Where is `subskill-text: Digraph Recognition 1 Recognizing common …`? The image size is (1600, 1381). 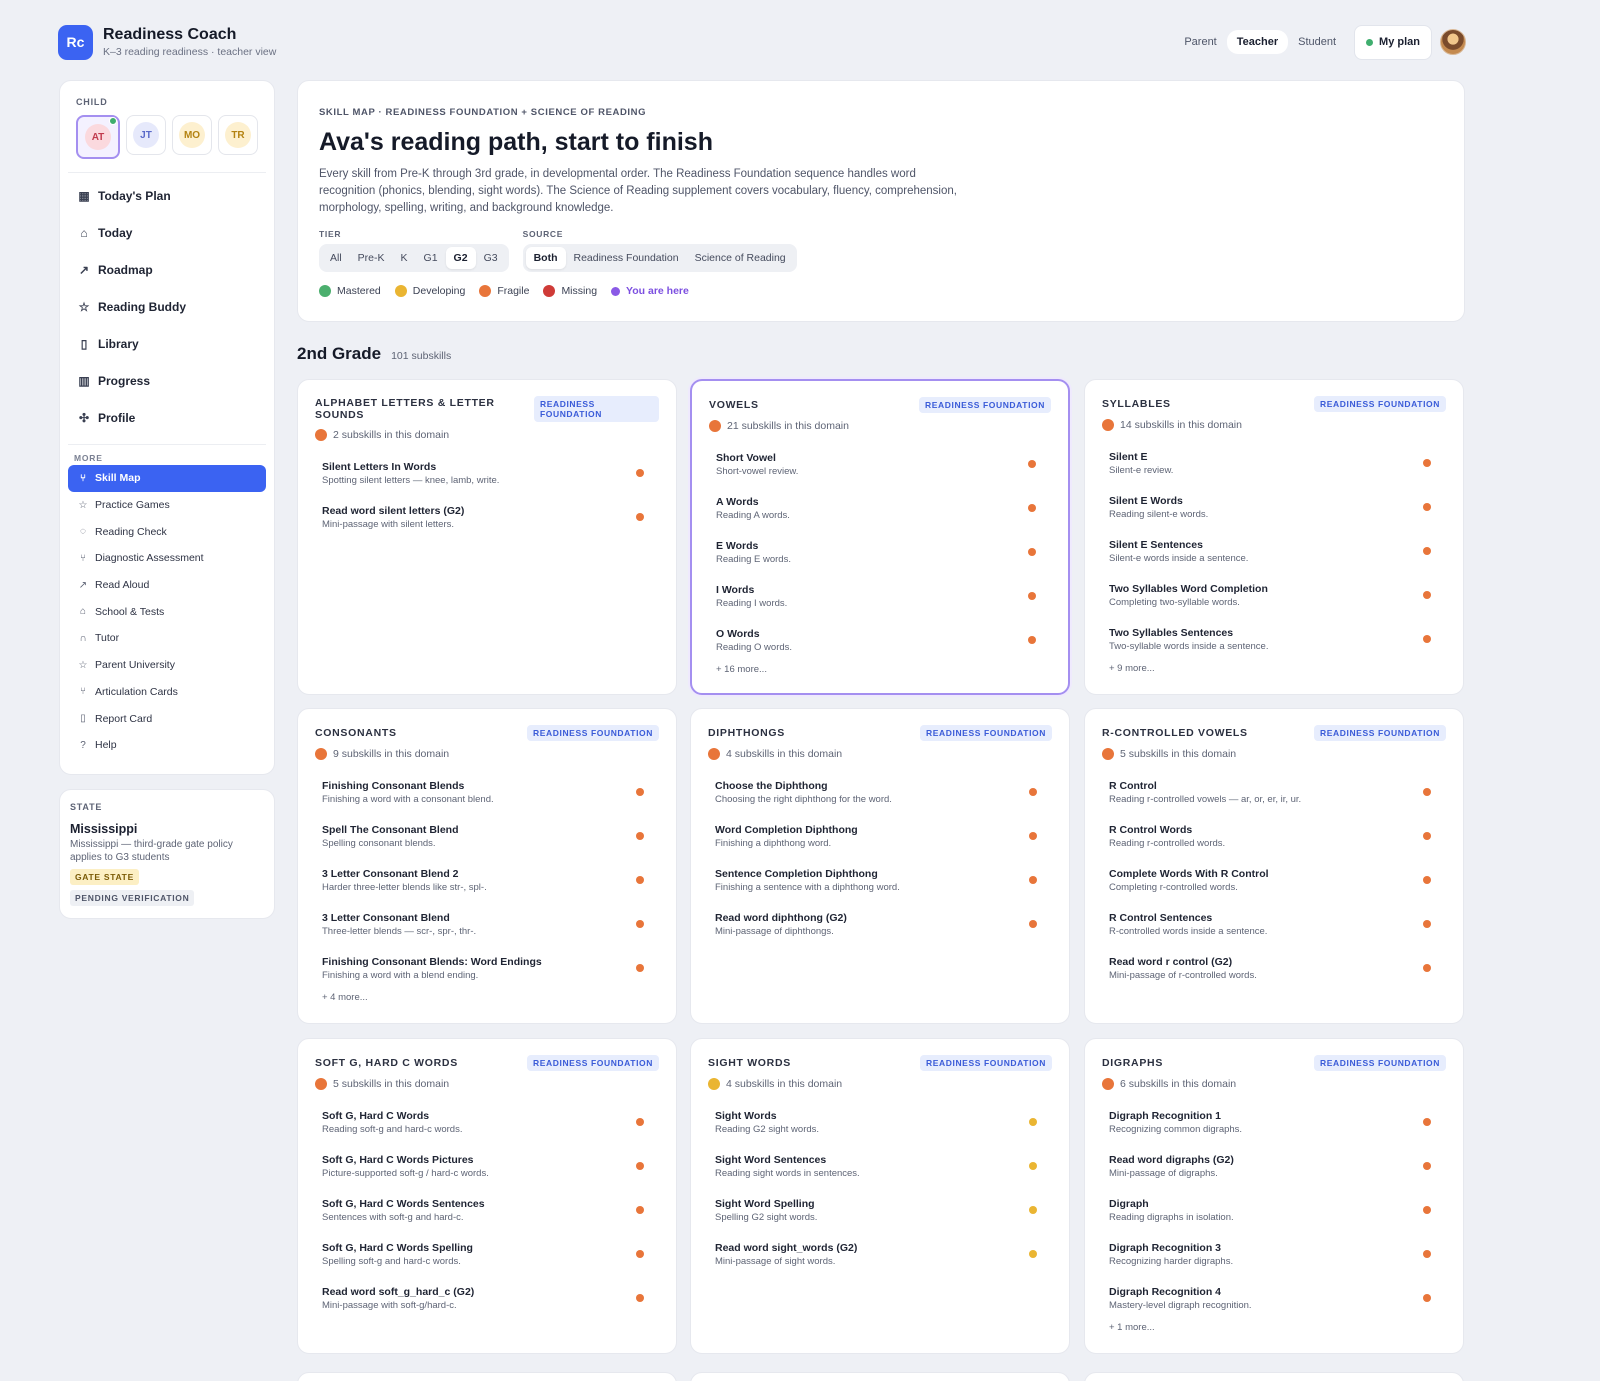
subskill-text: Digraph Recognition 1 Recognizing common … is located at coordinates (1266, 1122).